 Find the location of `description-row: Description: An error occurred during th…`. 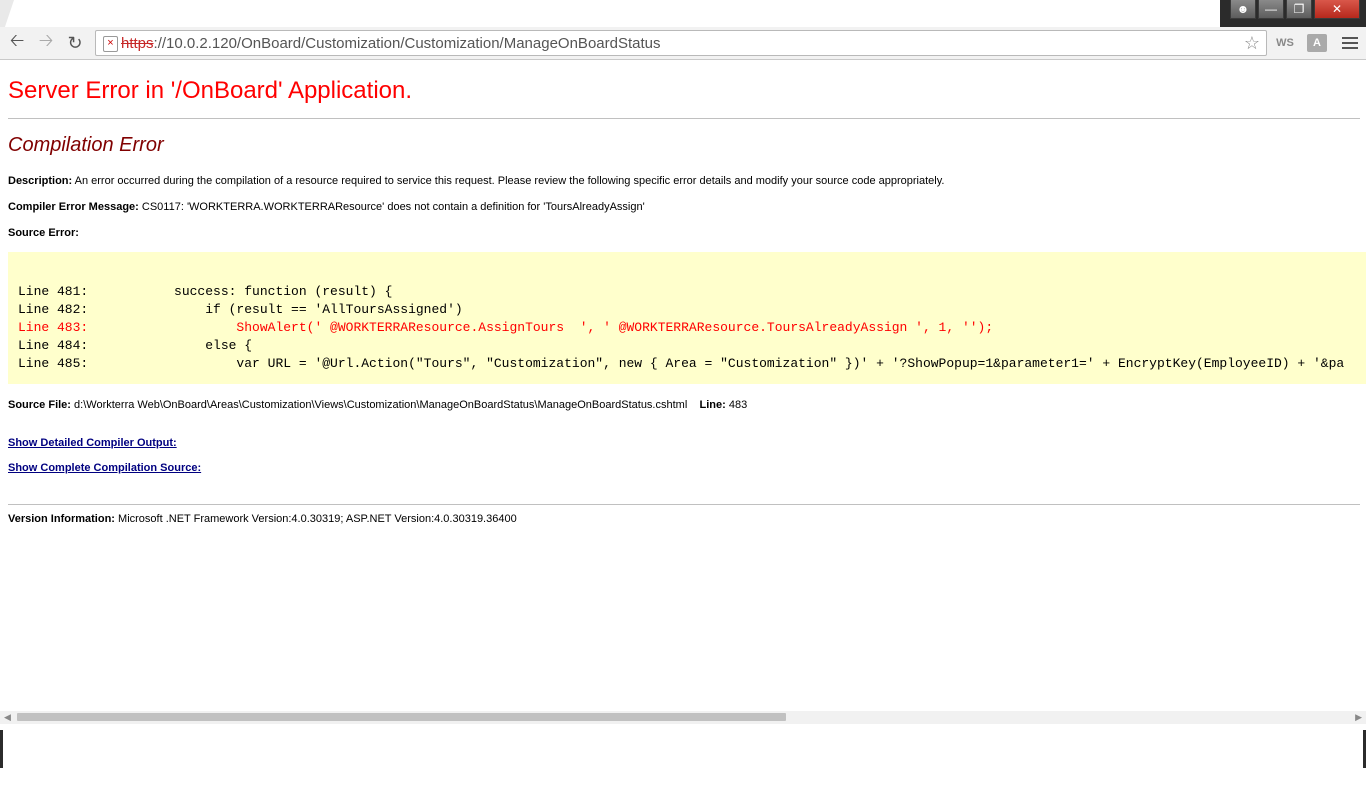

description-row: Description: An error occurred during th… is located at coordinates (476, 181).